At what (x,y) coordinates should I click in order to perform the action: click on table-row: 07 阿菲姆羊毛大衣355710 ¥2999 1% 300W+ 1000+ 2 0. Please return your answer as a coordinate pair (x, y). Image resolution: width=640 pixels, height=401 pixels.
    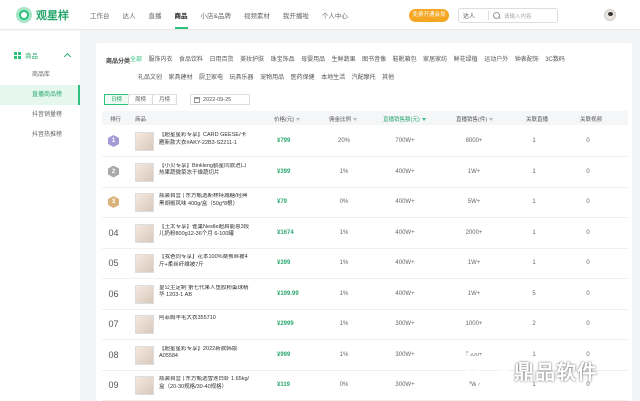
    Looking at the image, I should click on (365, 325).